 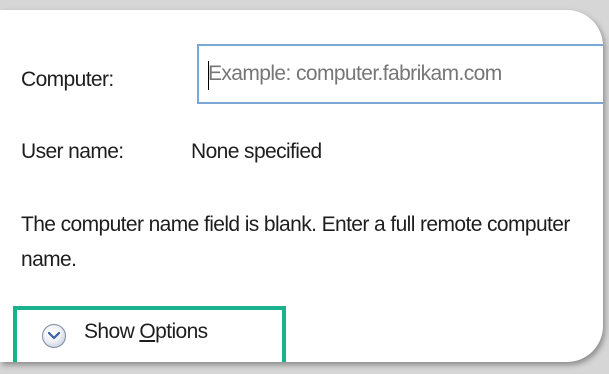 What do you see at coordinates (208, 75) in the screenshot?
I see `text-caret` at bounding box center [208, 75].